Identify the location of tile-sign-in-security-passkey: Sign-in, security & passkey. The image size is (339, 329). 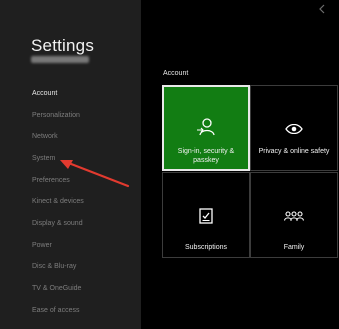
(206, 128).